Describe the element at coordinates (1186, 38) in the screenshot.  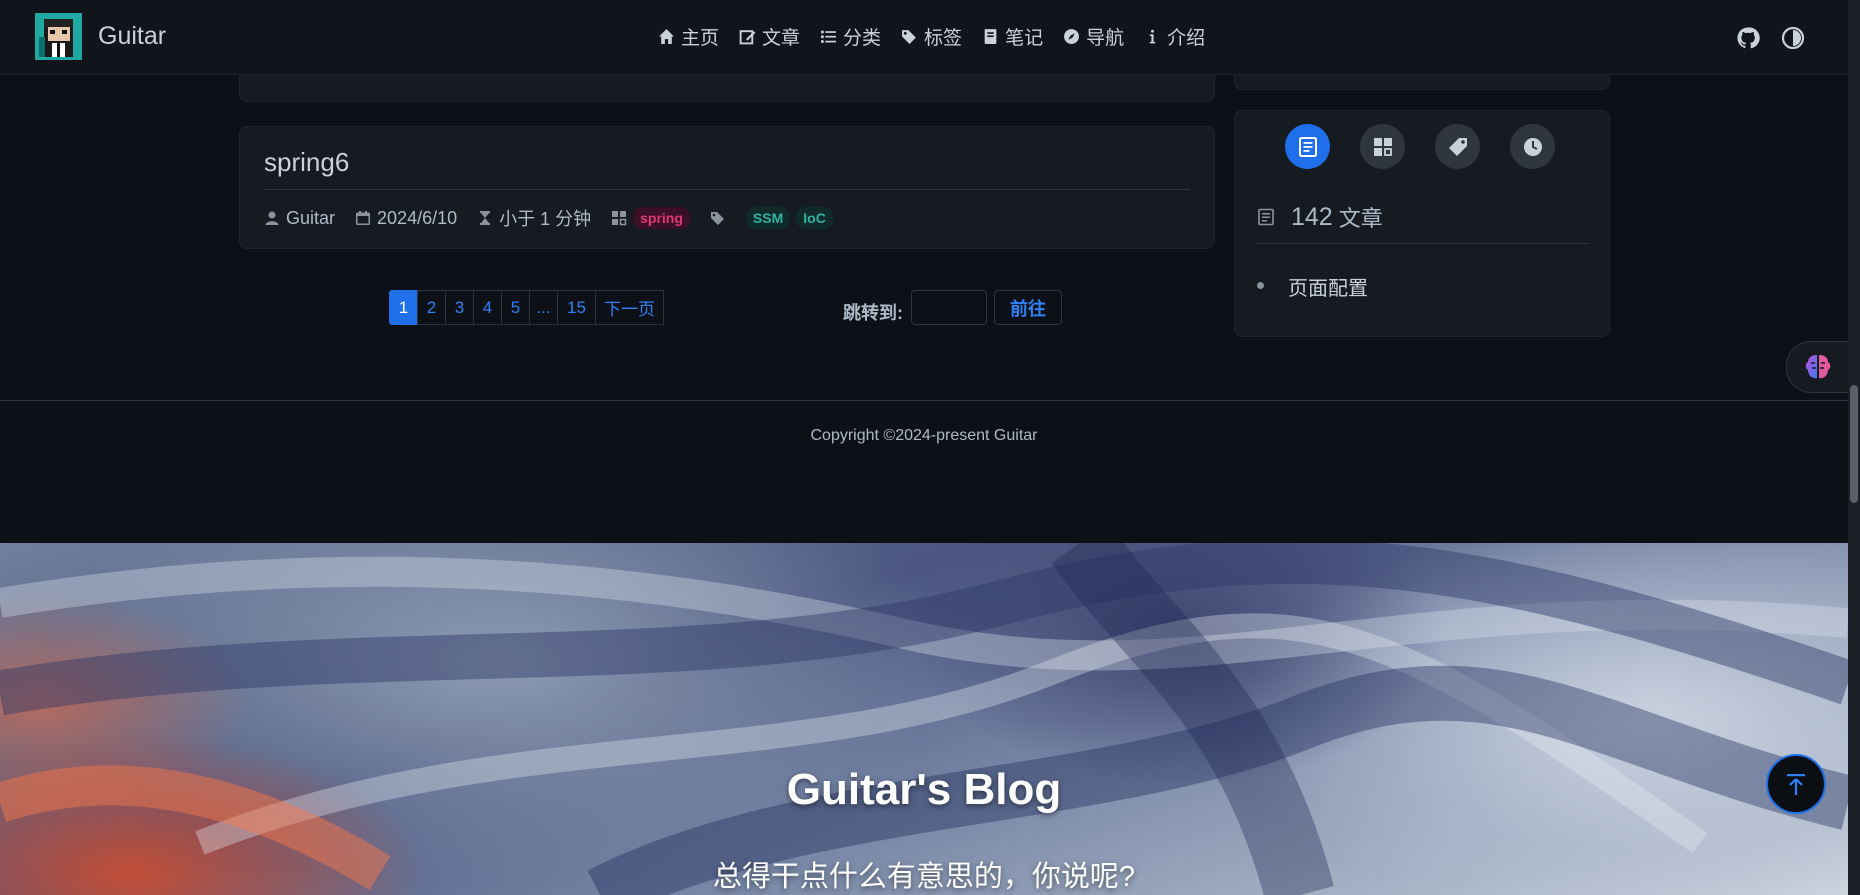
I see `nav-item-label: 介绍` at that location.